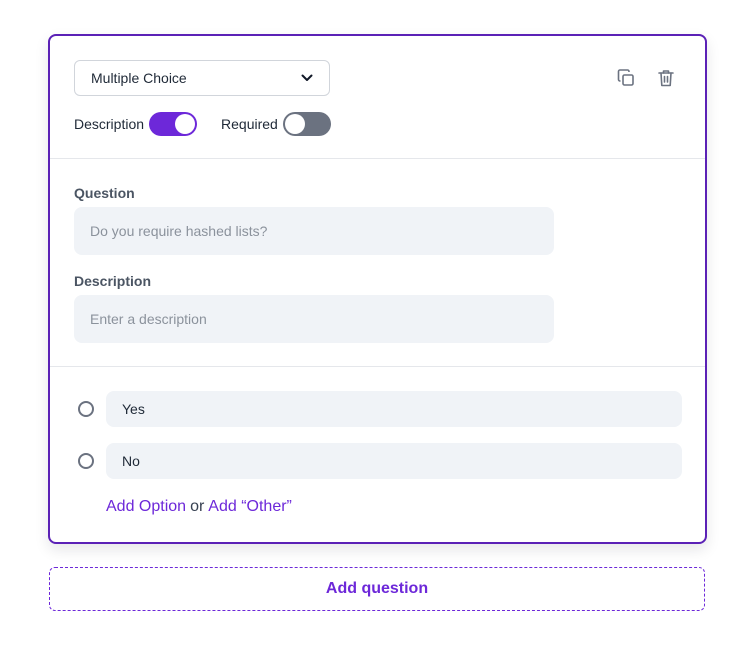 This screenshot has width=755, height=646. I want to click on or-separator: or, so click(197, 506).